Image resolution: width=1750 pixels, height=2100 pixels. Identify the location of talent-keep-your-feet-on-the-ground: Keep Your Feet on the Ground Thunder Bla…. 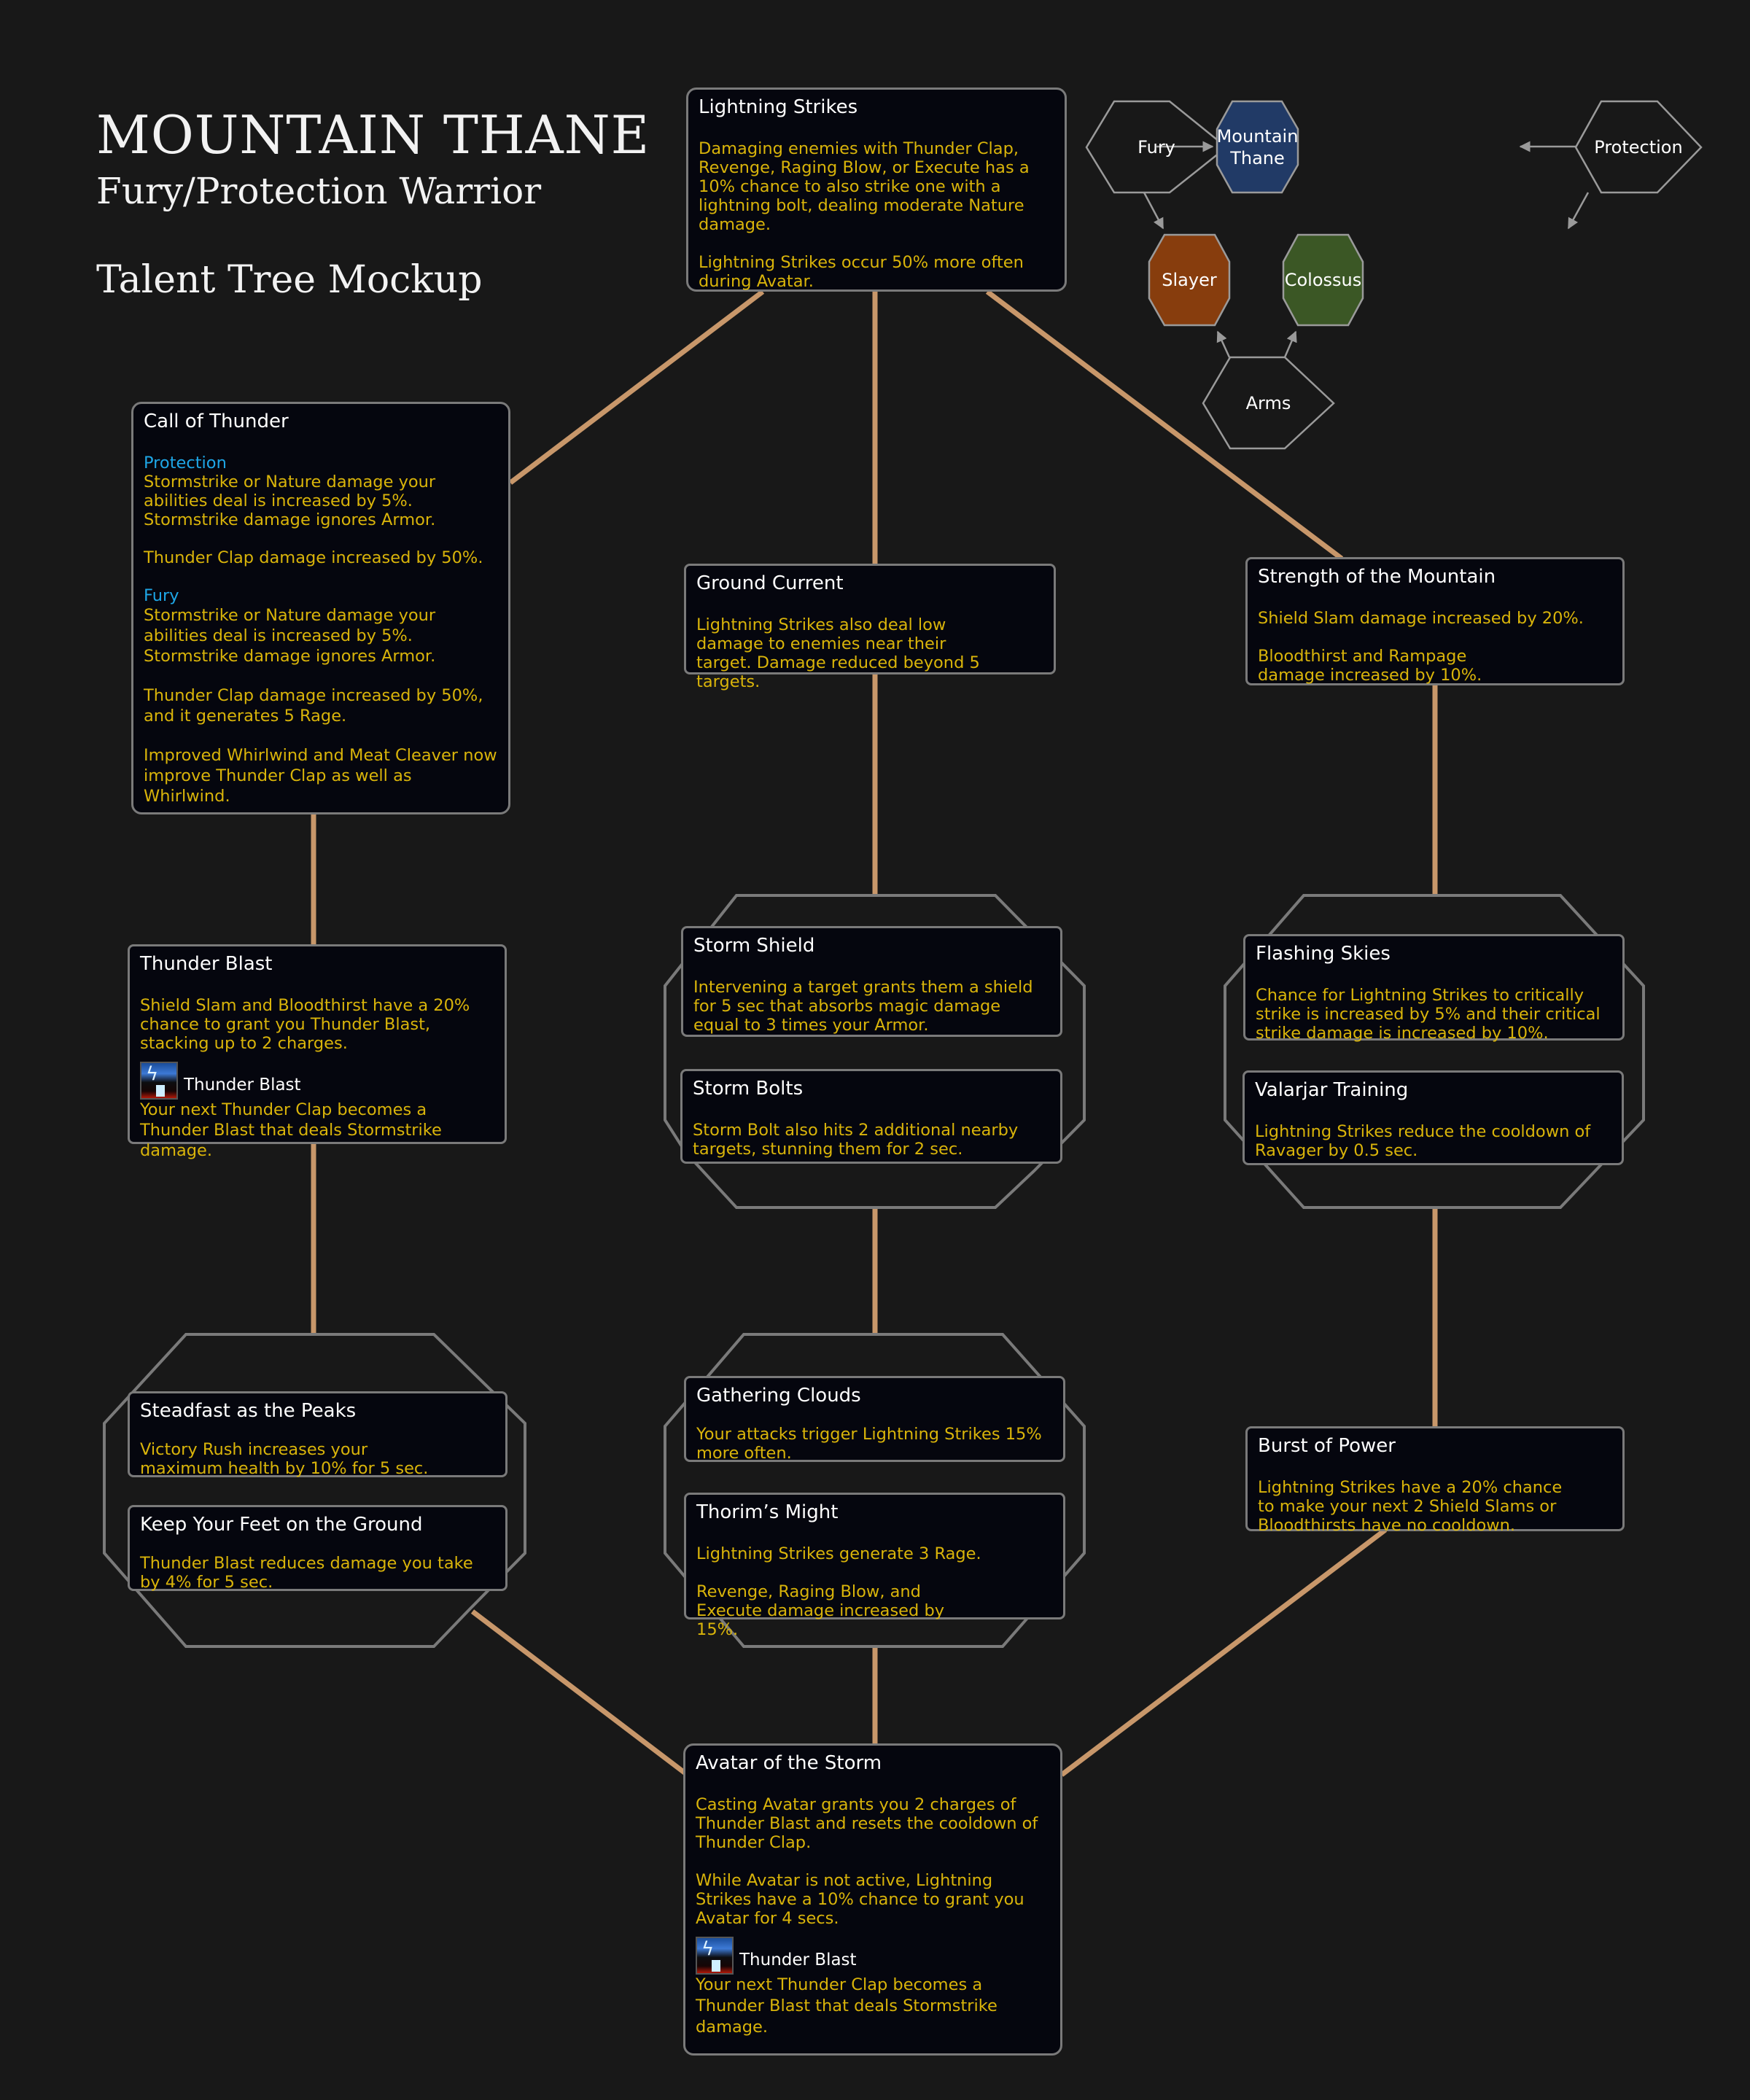
(318, 1548).